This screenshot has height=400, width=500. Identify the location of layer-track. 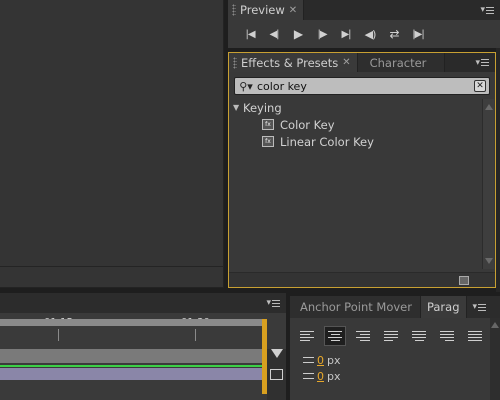
(131, 356).